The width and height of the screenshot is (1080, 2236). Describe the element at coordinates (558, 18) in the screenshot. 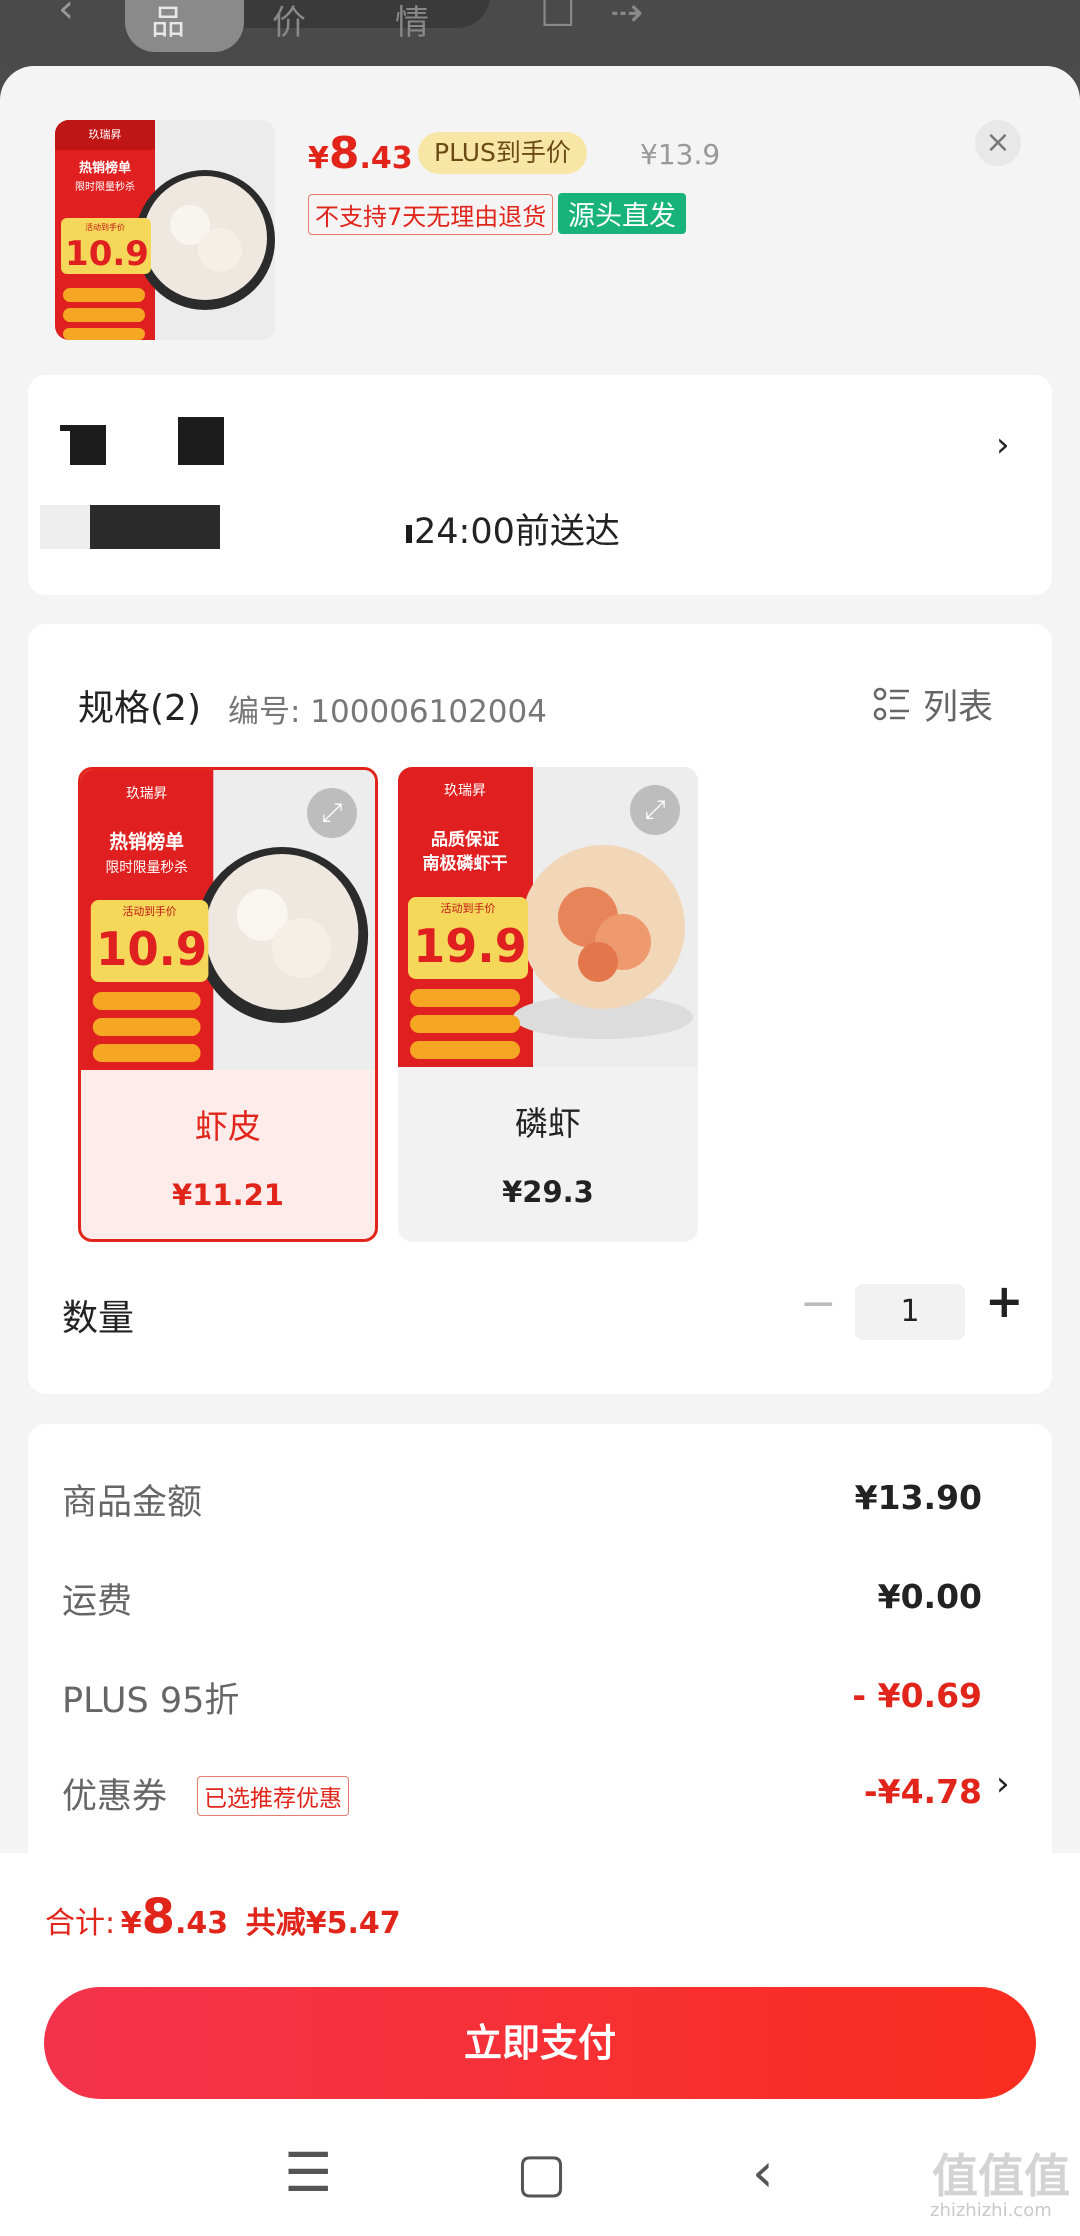

I see `bookmark-icon: ☐` at that location.